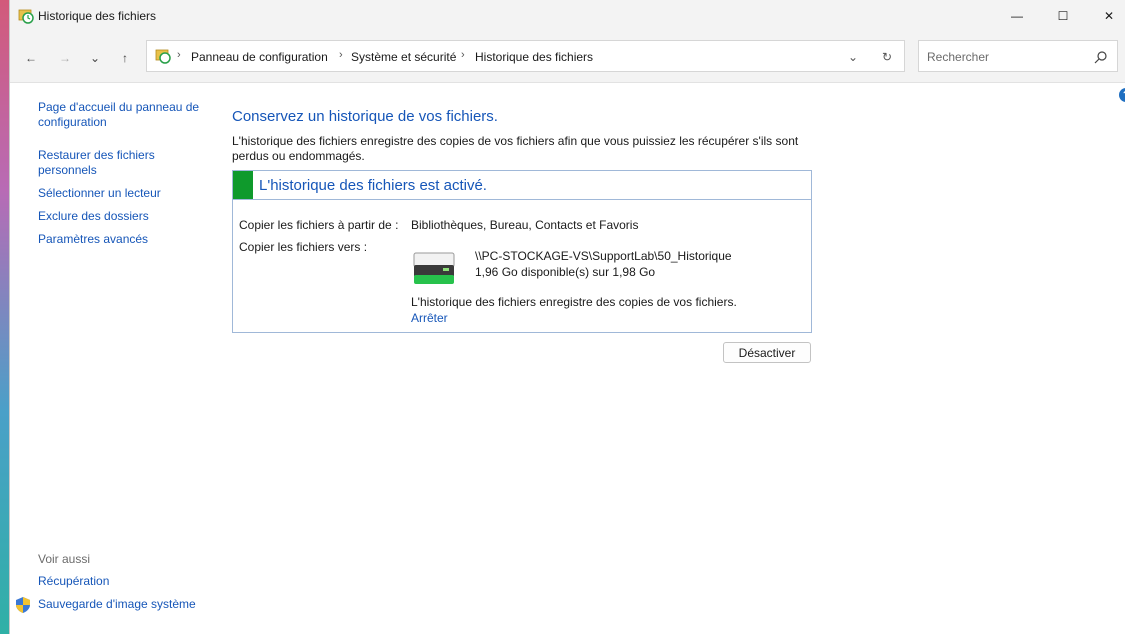 The height and width of the screenshot is (634, 1125). Describe the element at coordinates (565, 272) in the screenshot. I see `drive-space: 1,96 Go disponible(s) sur 1,98 Go` at that location.